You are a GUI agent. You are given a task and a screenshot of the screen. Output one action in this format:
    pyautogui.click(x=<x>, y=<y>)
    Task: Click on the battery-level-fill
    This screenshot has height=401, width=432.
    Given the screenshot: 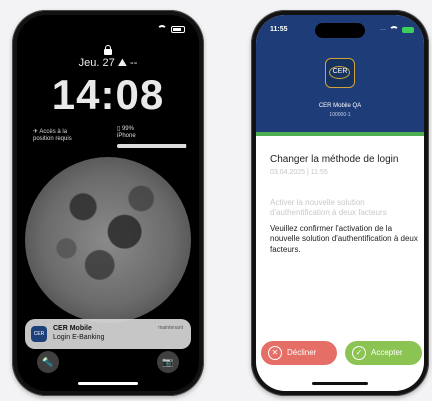 What is the action you would take?
    pyautogui.click(x=152, y=146)
    